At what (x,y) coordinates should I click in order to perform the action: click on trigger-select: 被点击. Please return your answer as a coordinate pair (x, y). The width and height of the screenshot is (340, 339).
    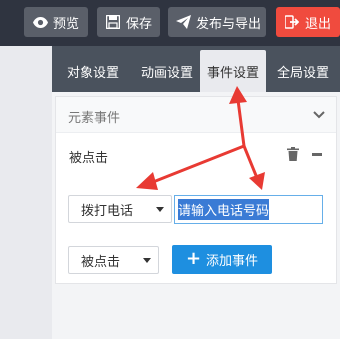
    Looking at the image, I should click on (113, 260).